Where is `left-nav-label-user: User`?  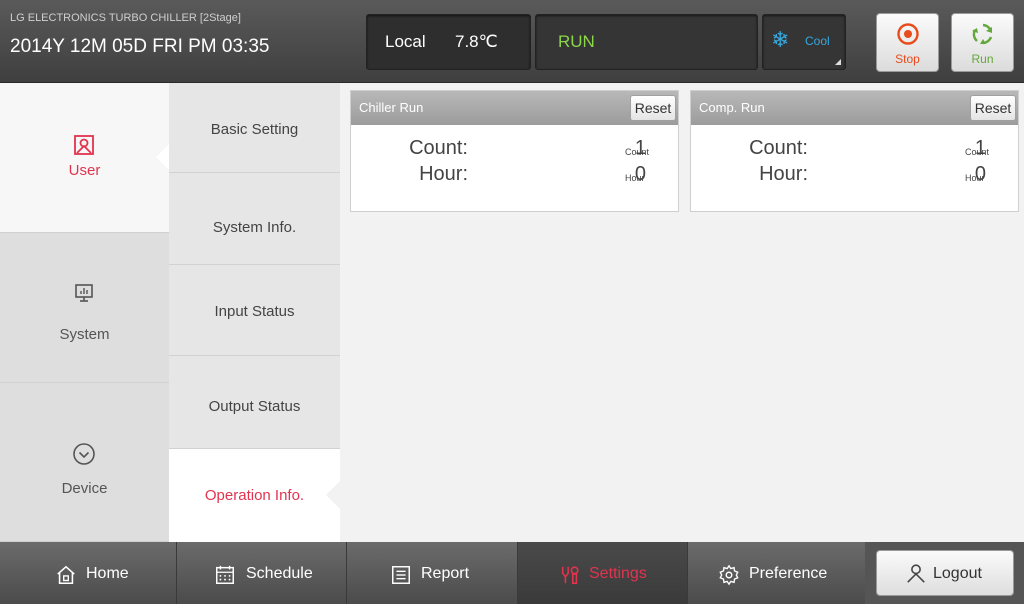 left-nav-label-user: User is located at coordinates (84, 170).